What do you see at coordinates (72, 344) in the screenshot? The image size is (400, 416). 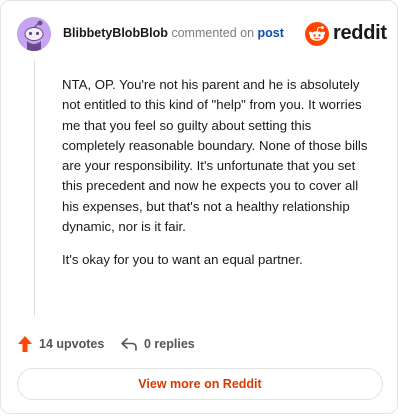 I see `upvote-count: 14 upvotes` at bounding box center [72, 344].